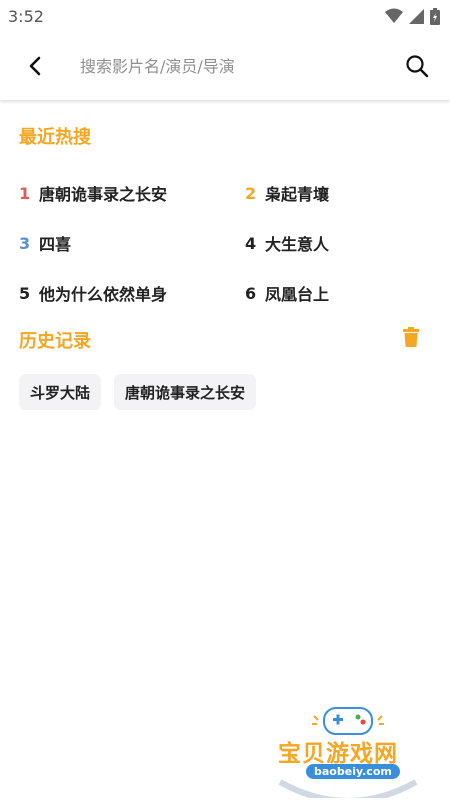 The height and width of the screenshot is (800, 450). What do you see at coordinates (338, 754) in the screenshot?
I see `watermark-title: 宝贝游戏网` at bounding box center [338, 754].